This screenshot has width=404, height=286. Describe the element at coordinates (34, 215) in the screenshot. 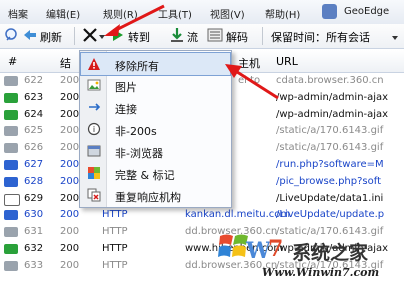

I see `row-id: 630` at that location.